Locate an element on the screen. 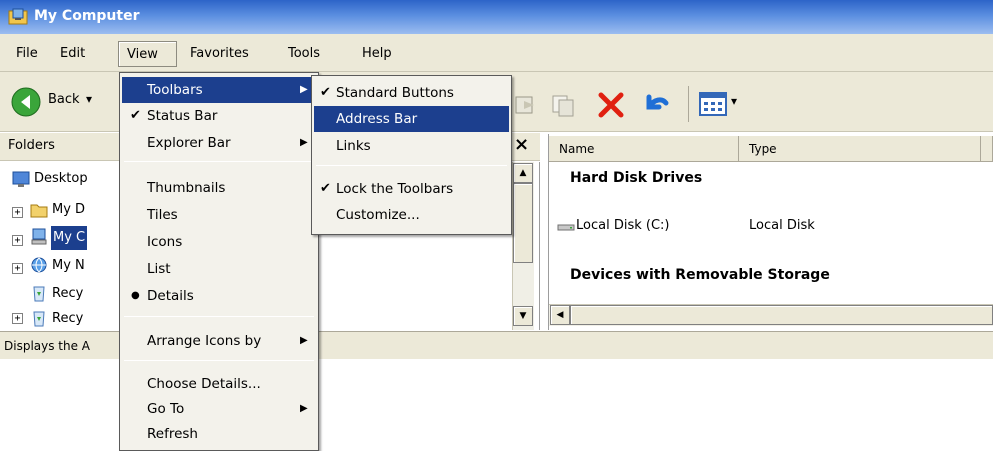 The image size is (993, 451). group-removable-storage: Devices with Removable Storage is located at coordinates (700, 275).